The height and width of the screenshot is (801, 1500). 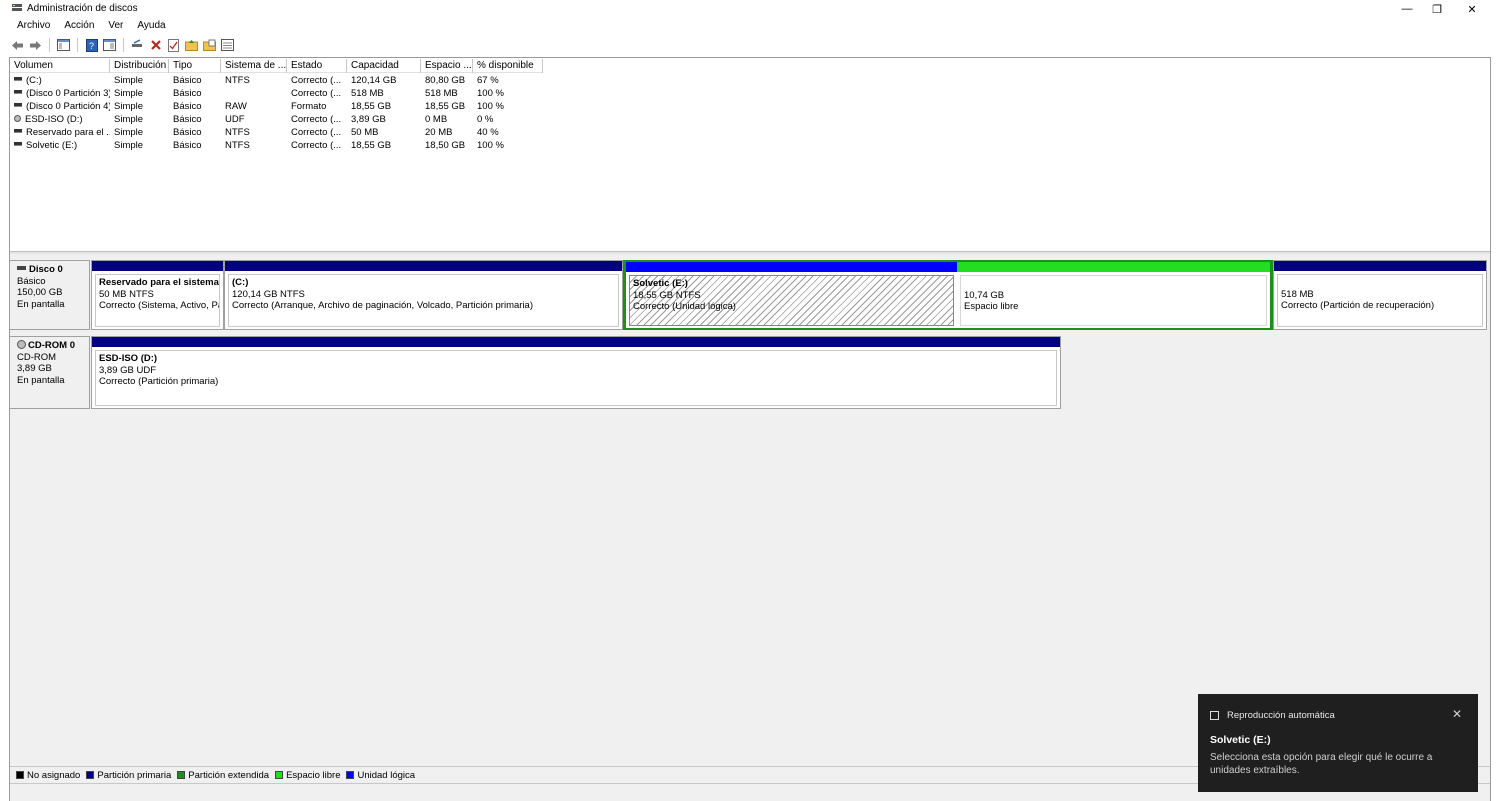 What do you see at coordinates (50, 372) in the screenshot?
I see `cdrom-0-label: CD-ROM 0 CD-ROM 3,89 GB En pantalla` at bounding box center [50, 372].